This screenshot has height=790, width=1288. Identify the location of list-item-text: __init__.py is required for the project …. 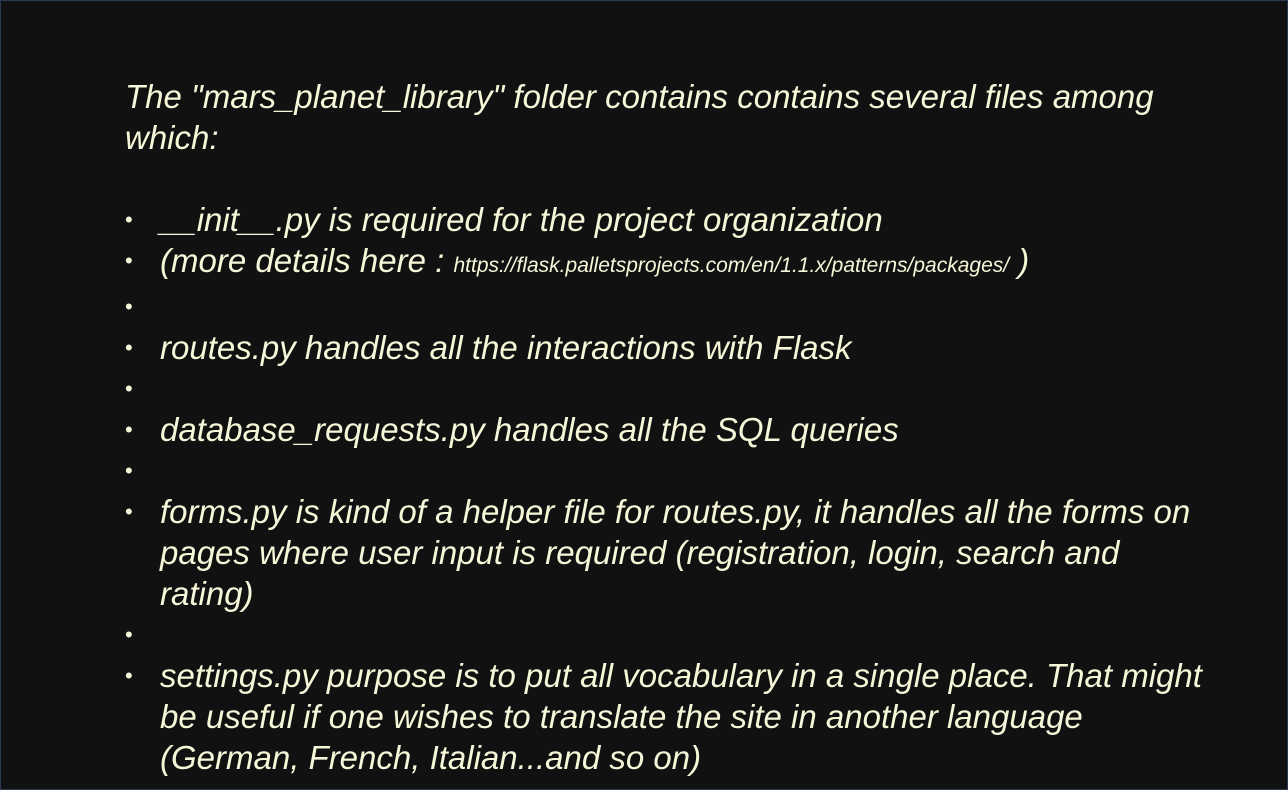
(521, 219).